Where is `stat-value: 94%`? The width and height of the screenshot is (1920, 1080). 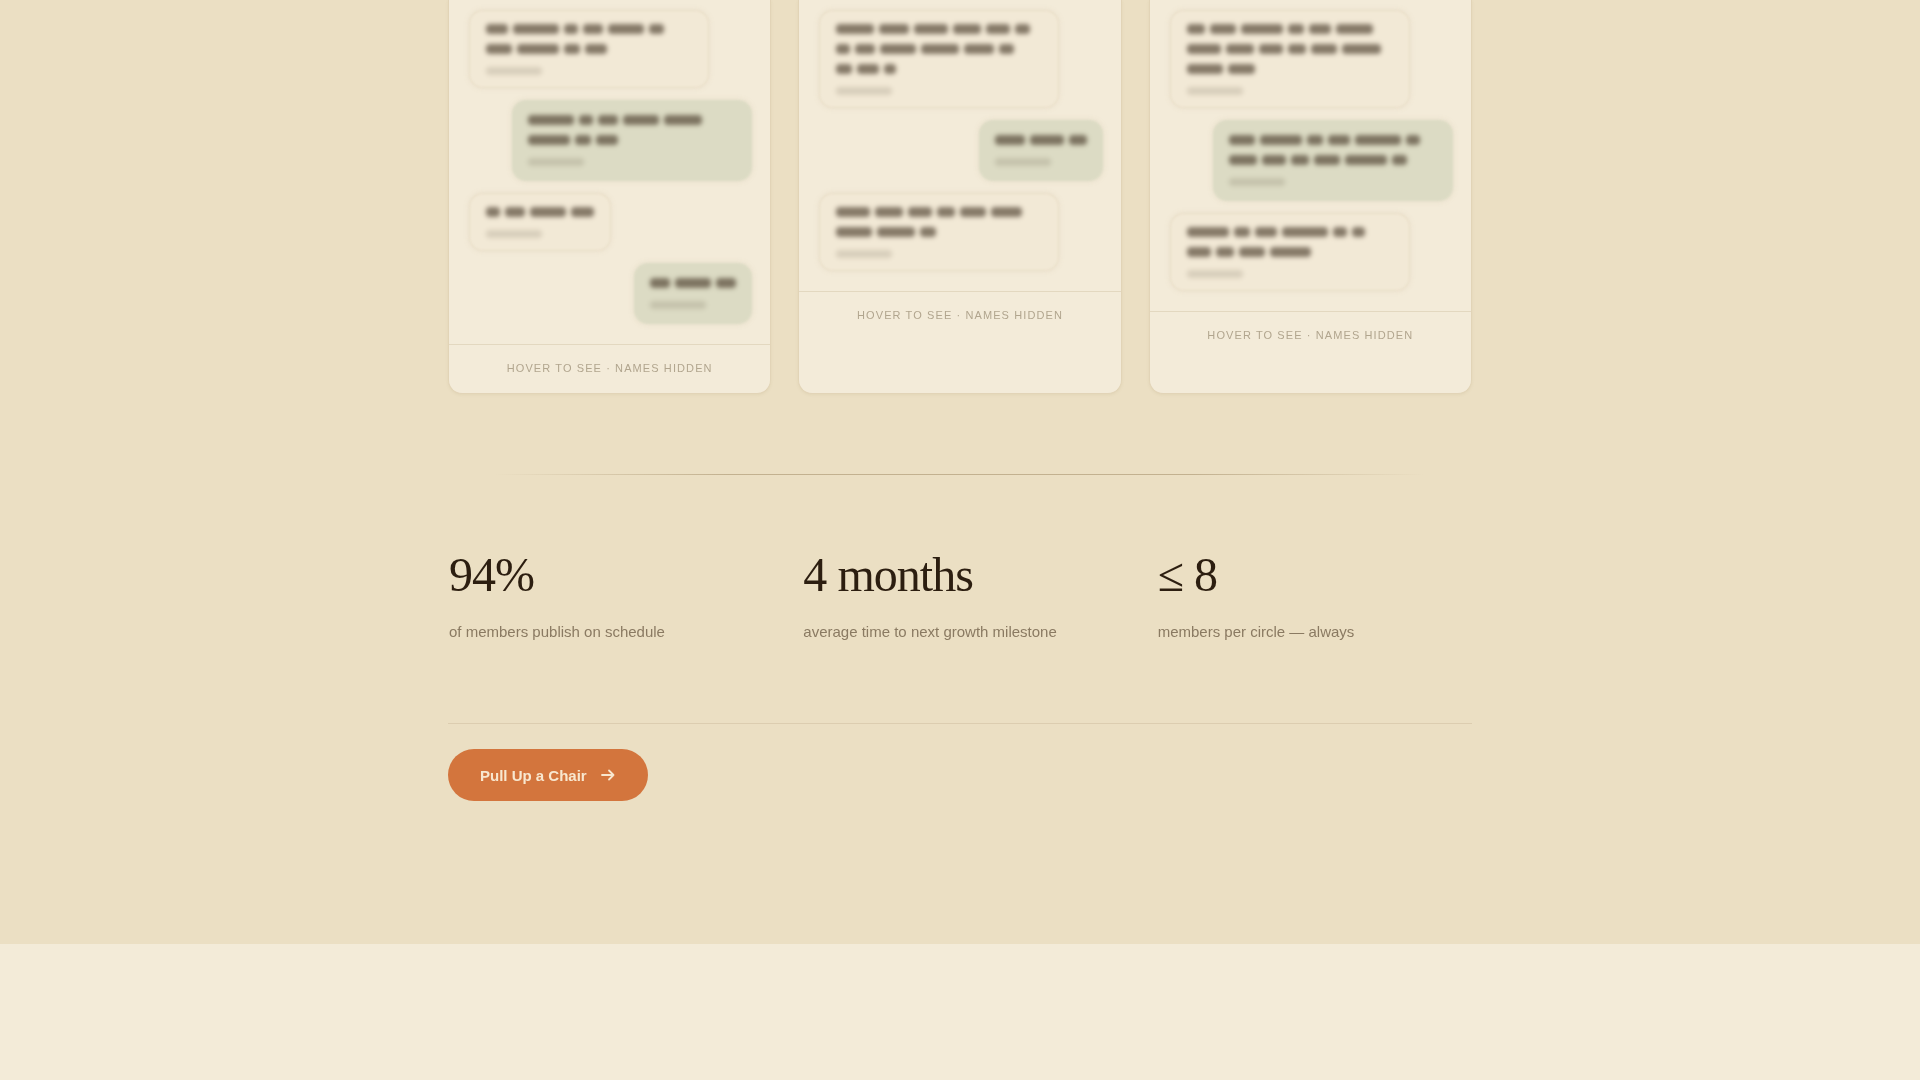 stat-value: 94% is located at coordinates (492, 575).